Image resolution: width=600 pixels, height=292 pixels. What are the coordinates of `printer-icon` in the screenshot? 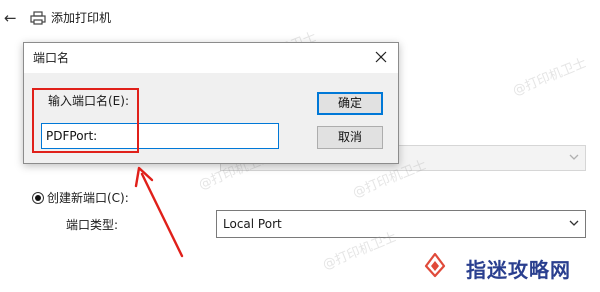 It's located at (38, 18).